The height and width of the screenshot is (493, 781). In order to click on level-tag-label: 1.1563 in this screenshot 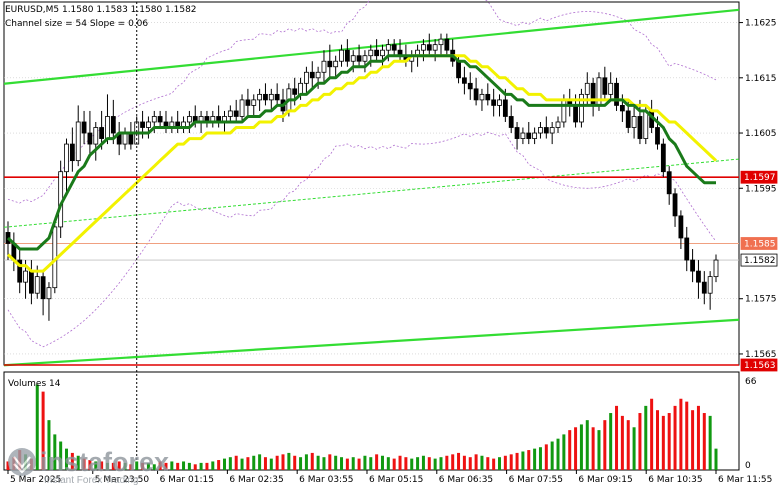, I will do `click(760, 366)`.